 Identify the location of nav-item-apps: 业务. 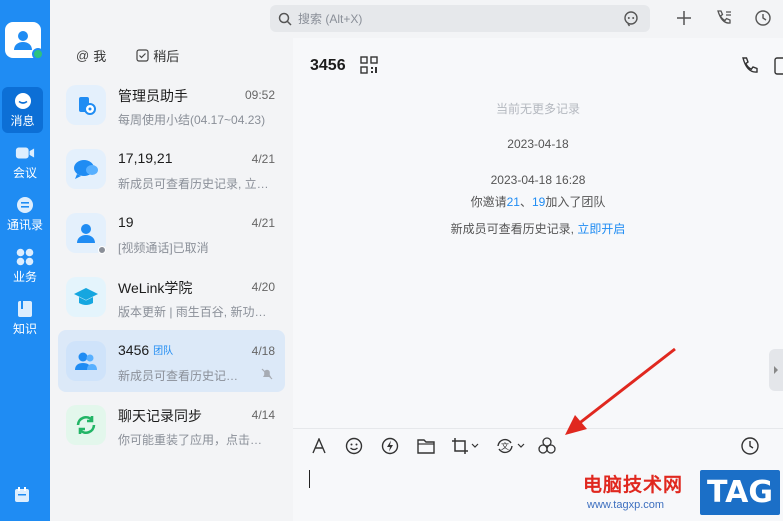
(25, 266).